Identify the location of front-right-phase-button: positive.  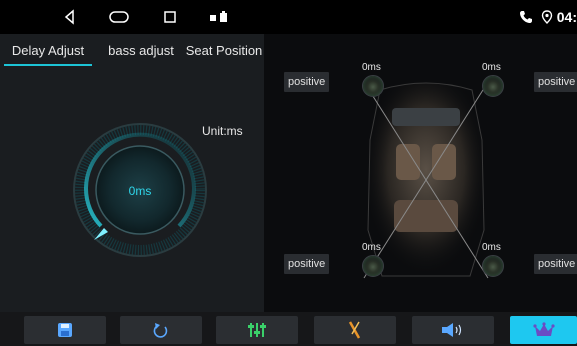
(555, 82).